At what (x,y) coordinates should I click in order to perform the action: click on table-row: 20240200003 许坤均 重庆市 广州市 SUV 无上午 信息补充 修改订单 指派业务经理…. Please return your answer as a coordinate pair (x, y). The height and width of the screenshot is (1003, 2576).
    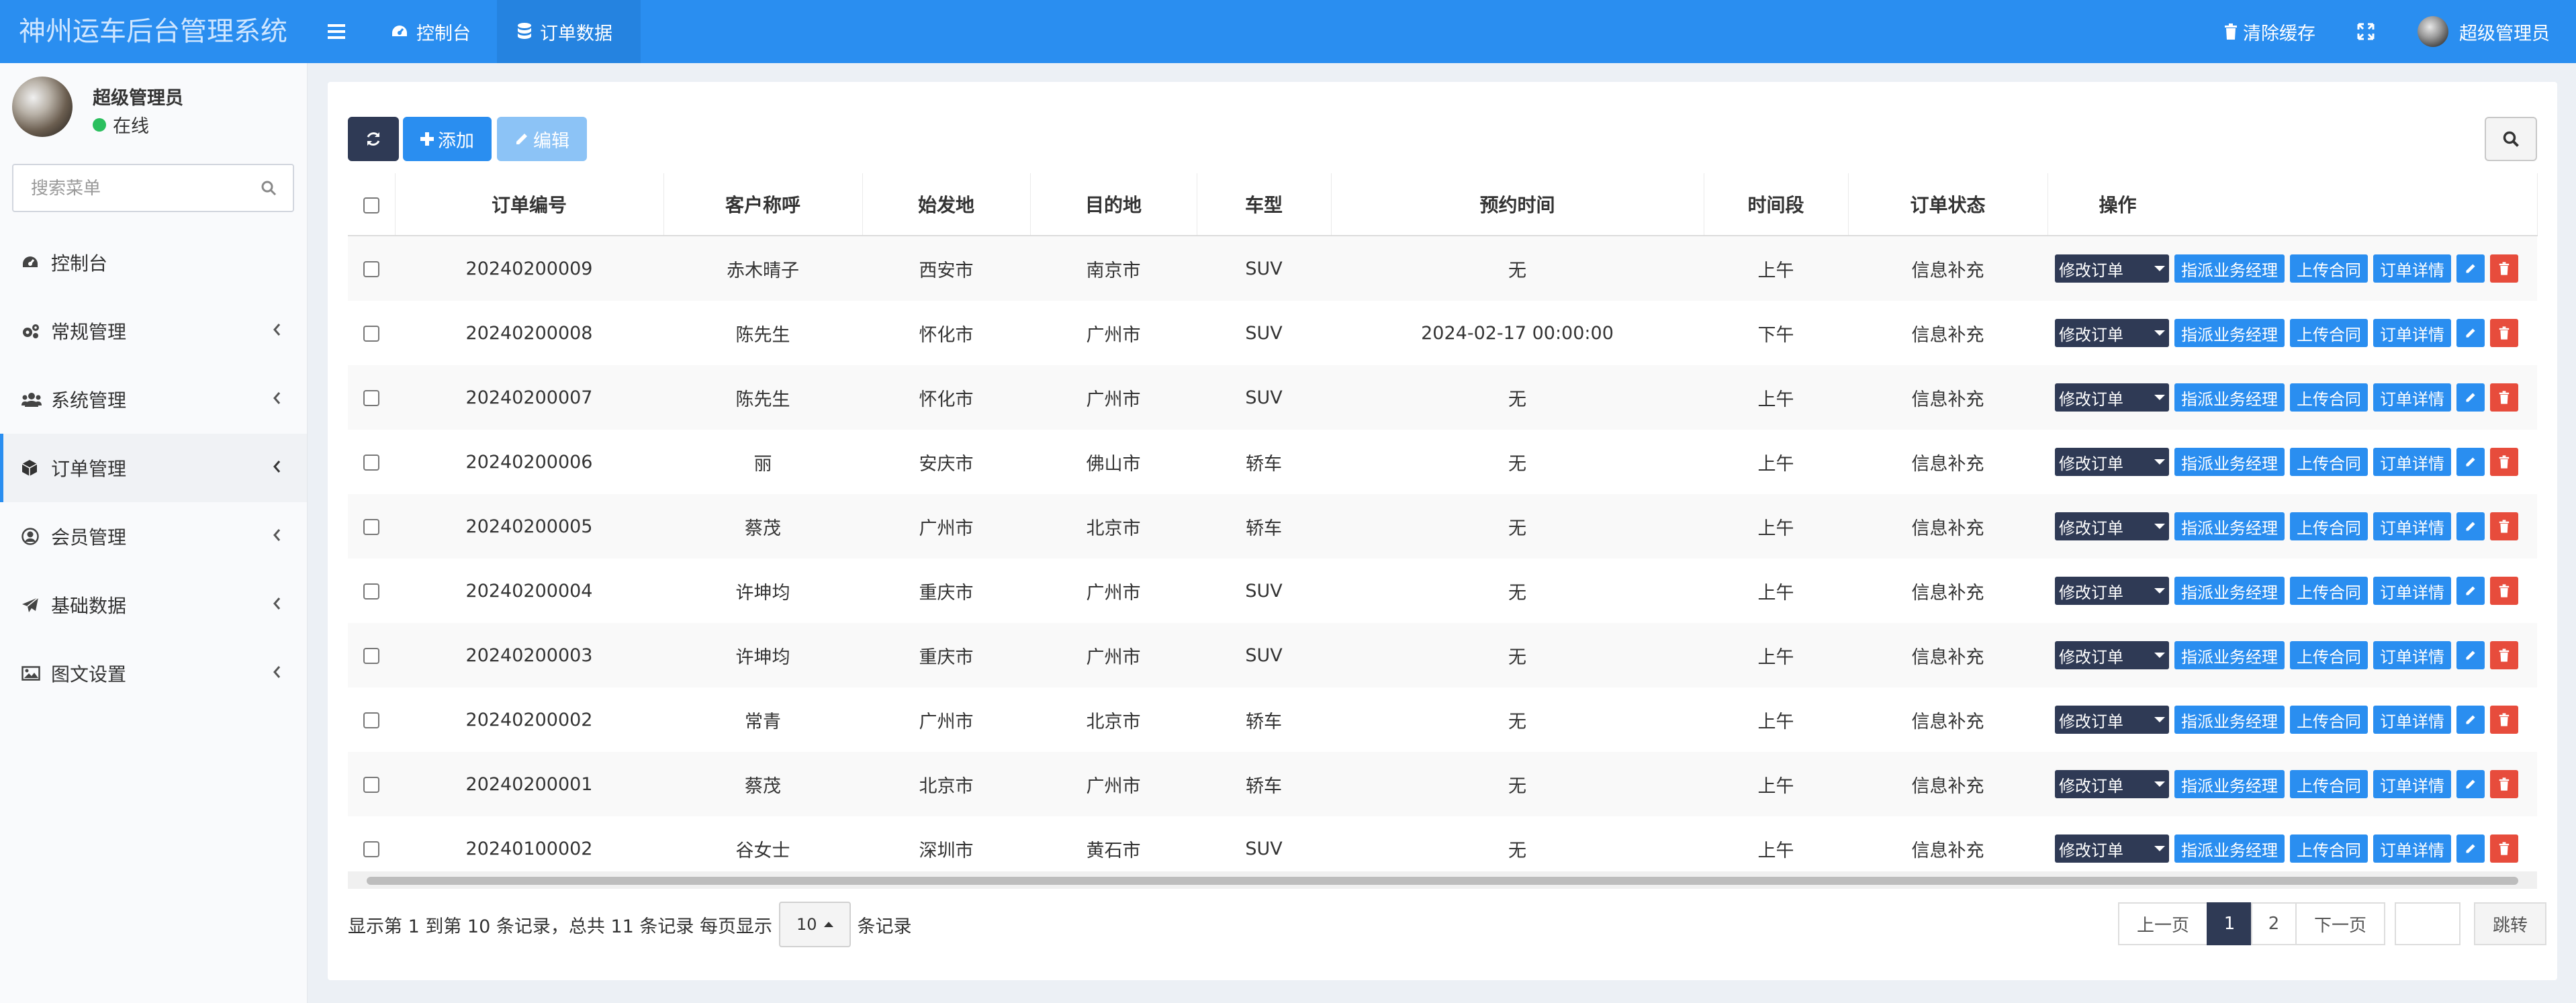
    Looking at the image, I should click on (1442, 655).